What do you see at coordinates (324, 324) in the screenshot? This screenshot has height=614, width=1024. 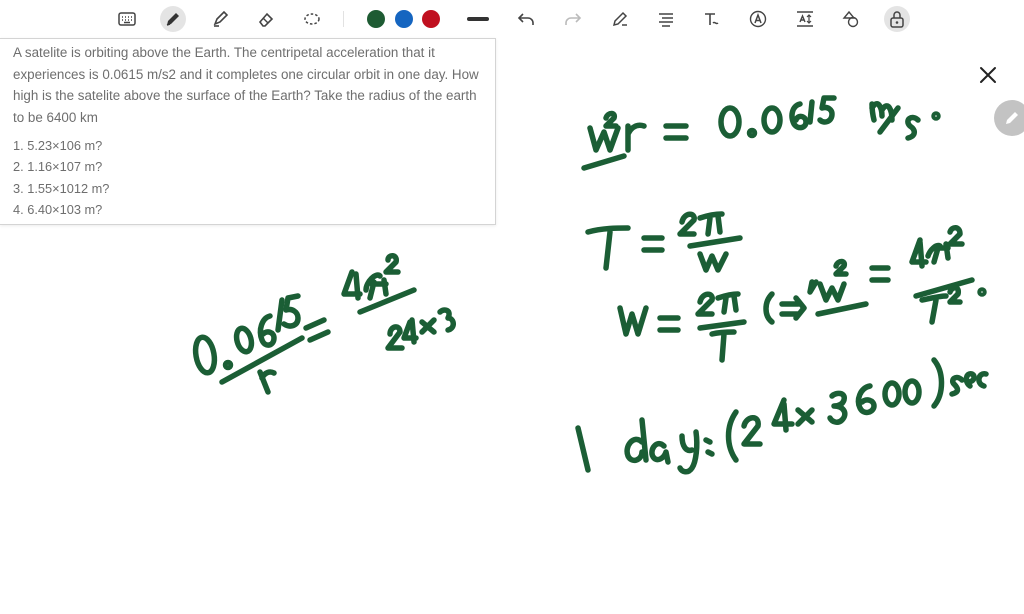 I see `ink-equation-left` at bounding box center [324, 324].